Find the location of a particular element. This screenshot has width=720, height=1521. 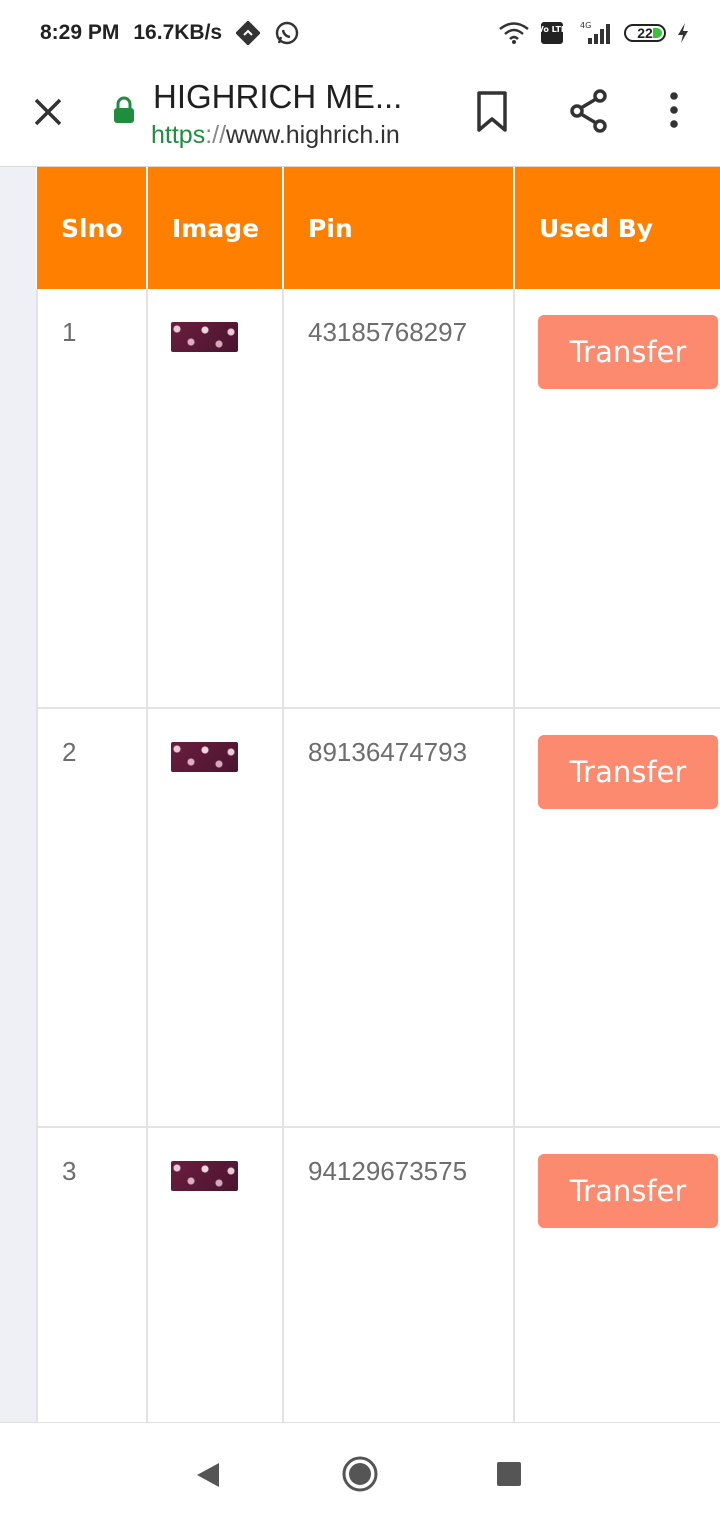

battery-icon: 22 is located at coordinates (645, 33).